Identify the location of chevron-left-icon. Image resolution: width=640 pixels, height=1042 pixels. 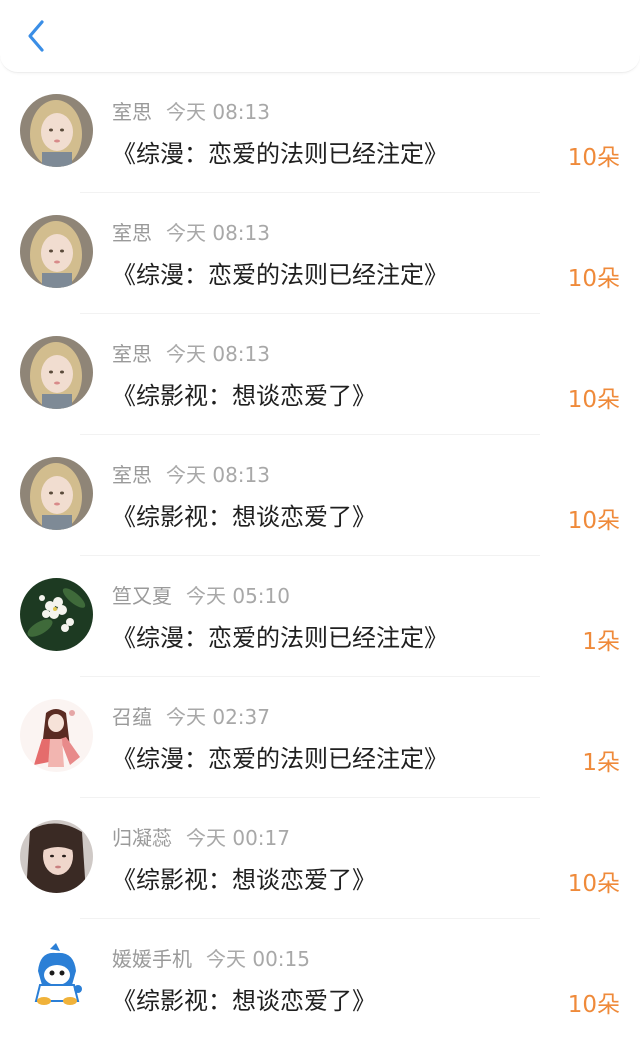
(36, 36).